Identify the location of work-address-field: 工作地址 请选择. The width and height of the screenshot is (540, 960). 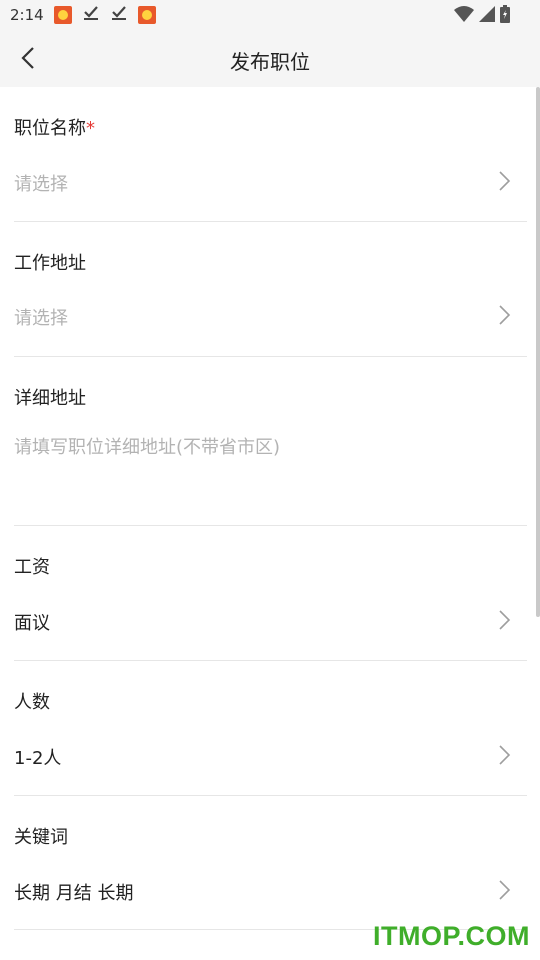
(270, 289).